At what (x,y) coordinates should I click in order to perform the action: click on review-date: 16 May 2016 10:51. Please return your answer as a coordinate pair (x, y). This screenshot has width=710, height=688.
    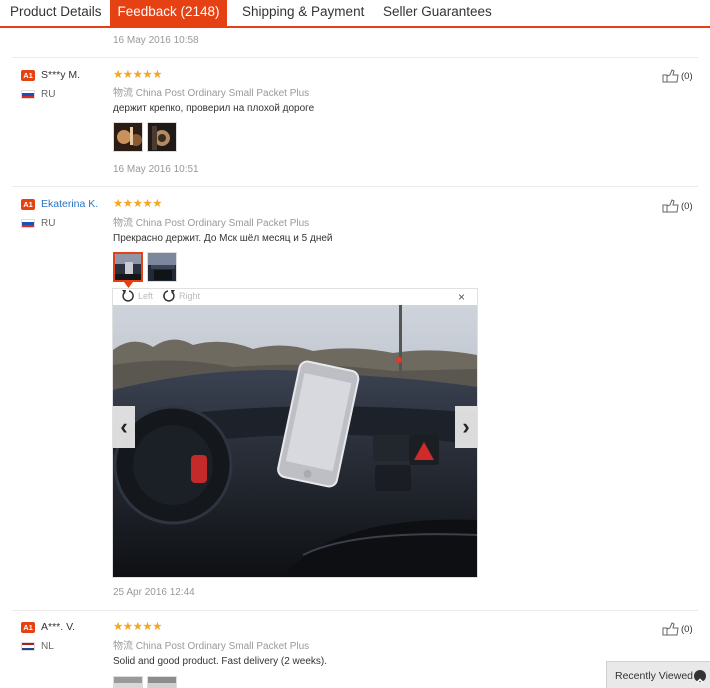
    Looking at the image, I should click on (156, 169).